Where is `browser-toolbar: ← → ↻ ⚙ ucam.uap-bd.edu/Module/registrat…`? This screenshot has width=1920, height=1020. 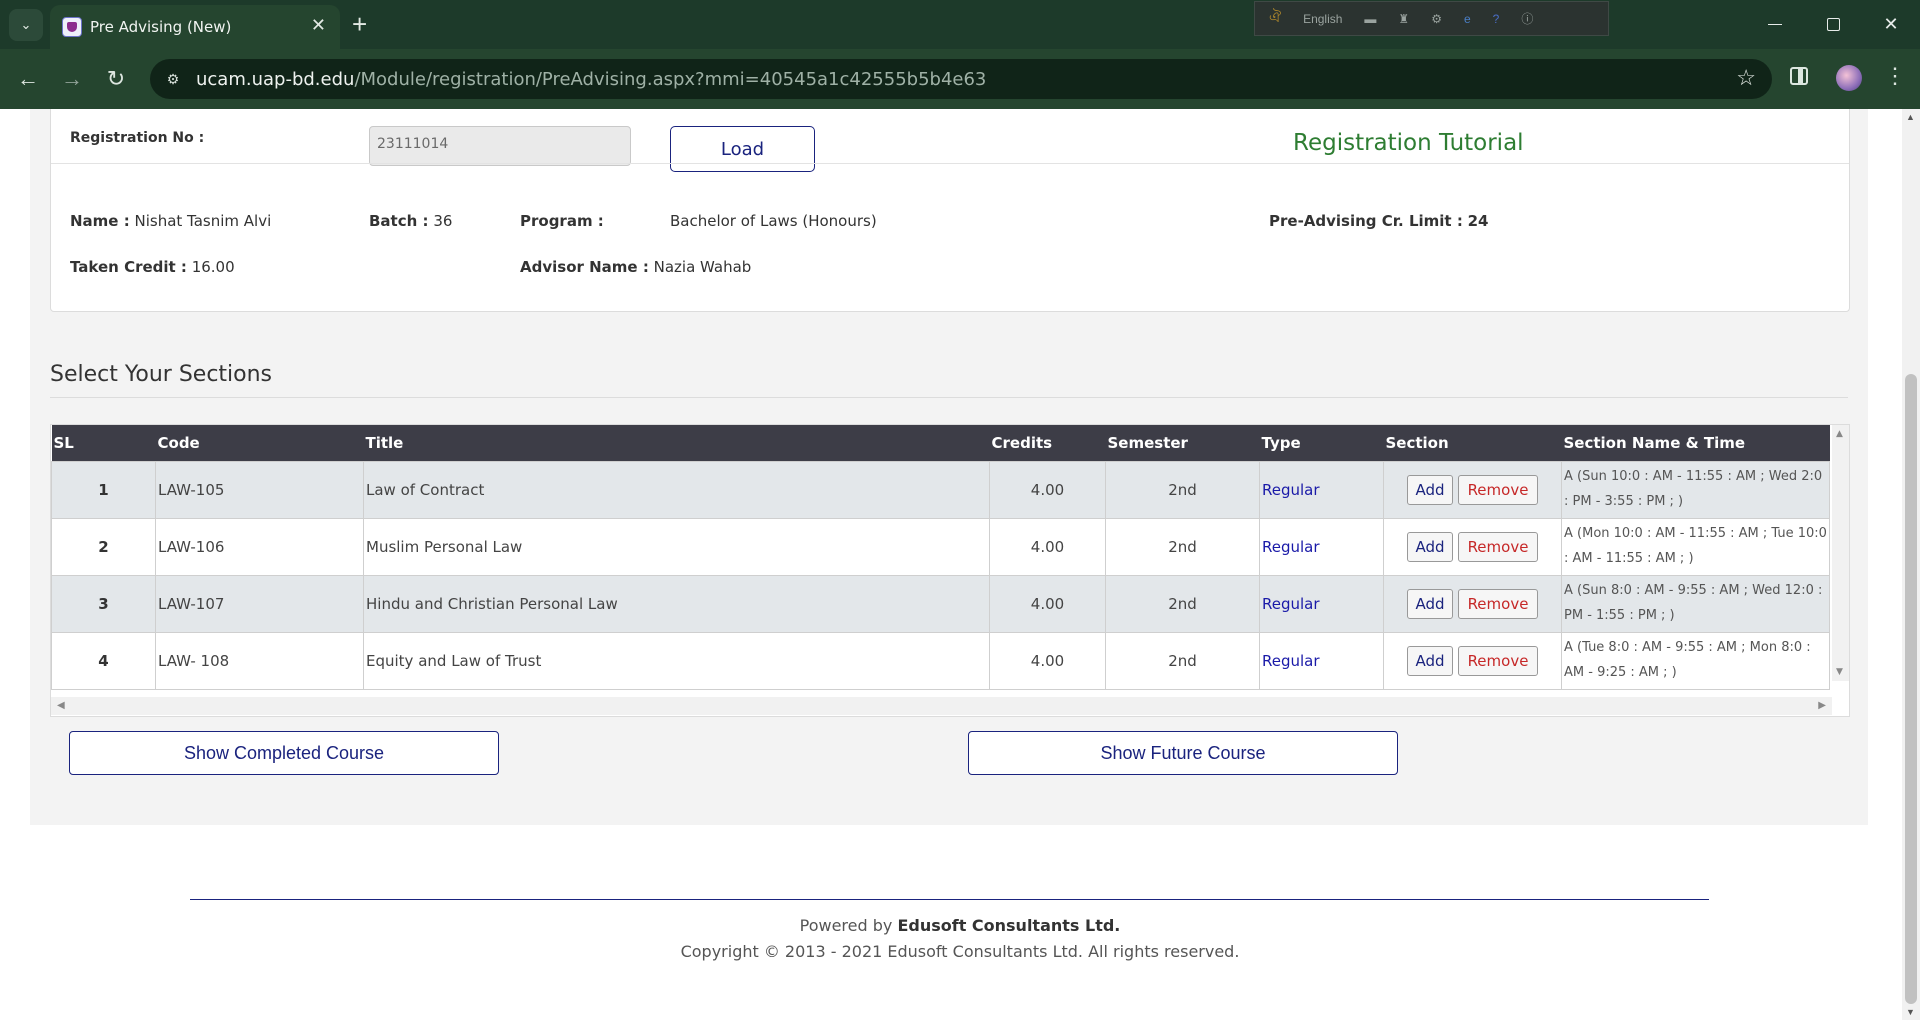 browser-toolbar: ← → ↻ ⚙ ucam.uap-bd.edu/Module/registrat… is located at coordinates (960, 79).